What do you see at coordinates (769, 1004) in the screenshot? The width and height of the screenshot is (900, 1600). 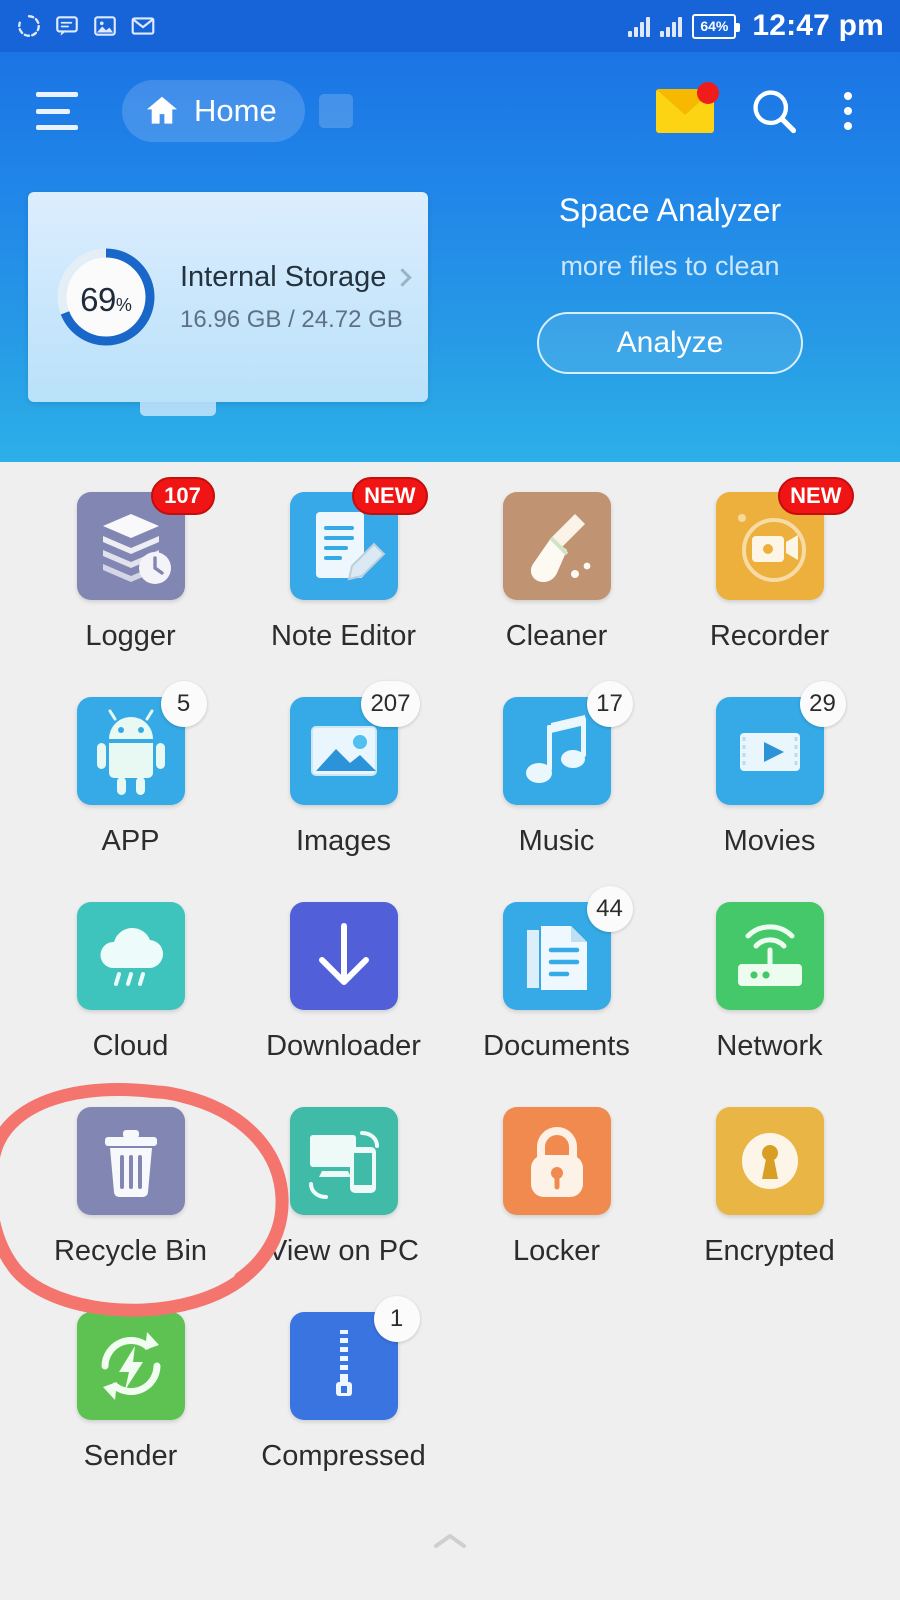 I see `app-tile-network: Network` at bounding box center [769, 1004].